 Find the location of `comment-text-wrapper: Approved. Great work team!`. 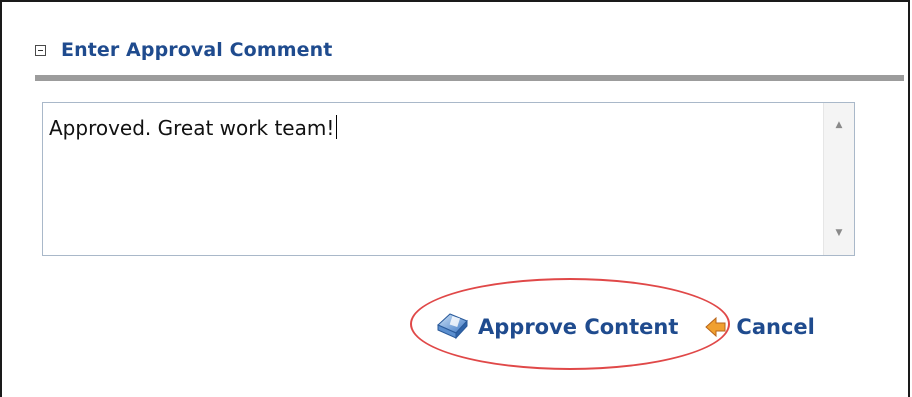

comment-text-wrapper: Approved. Great work team! is located at coordinates (193, 127).